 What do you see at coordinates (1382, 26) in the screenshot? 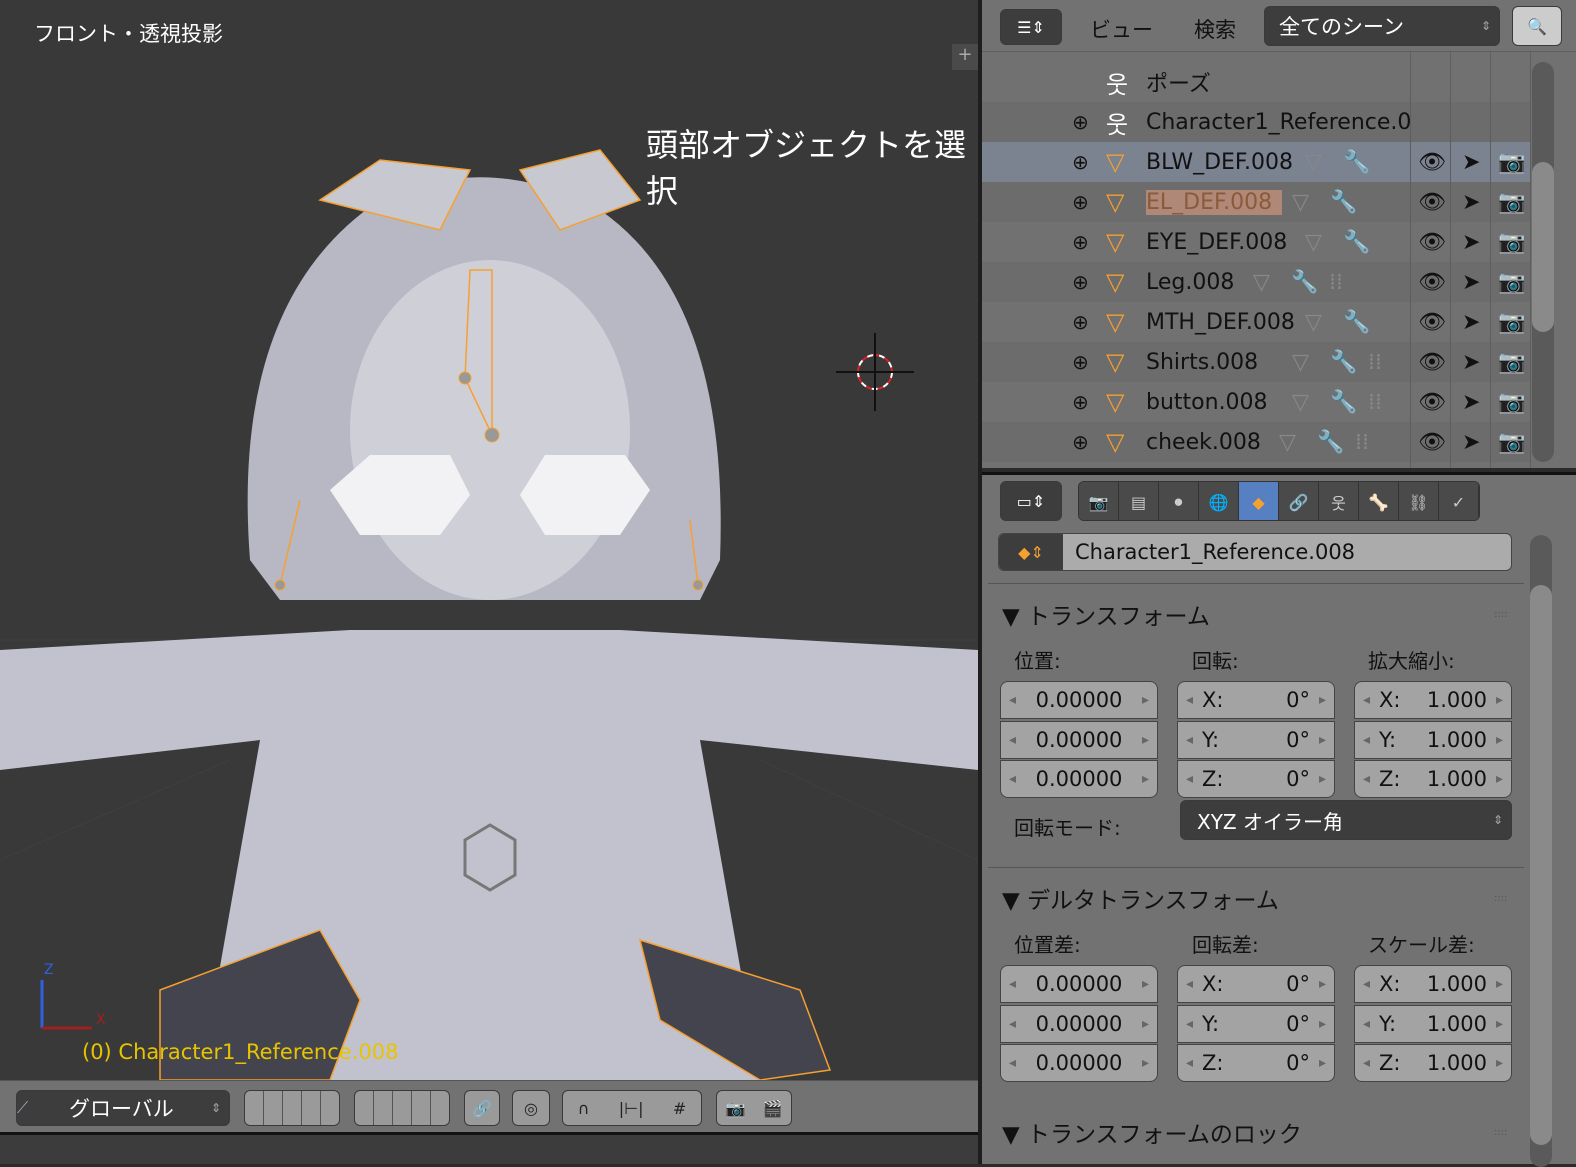
I see `display-mode-select: 全てのシーン ⇕` at bounding box center [1382, 26].